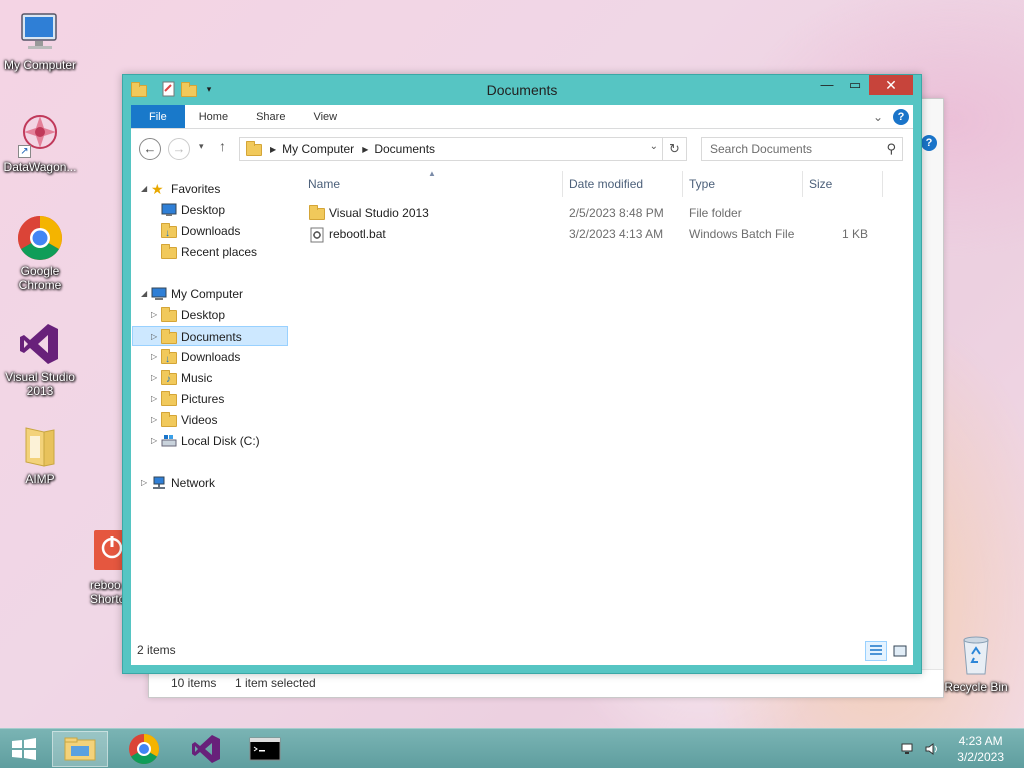  I want to click on address-bar: ▶ My Computer ▶ Documents ⌄ ↻, so click(463, 149).